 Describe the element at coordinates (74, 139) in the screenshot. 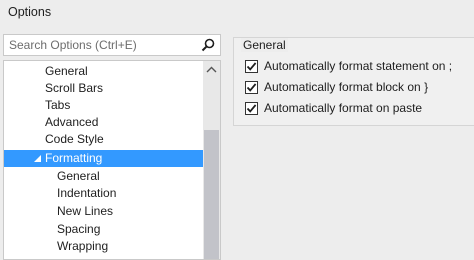

I see `tree-item-label: Code Style` at that location.